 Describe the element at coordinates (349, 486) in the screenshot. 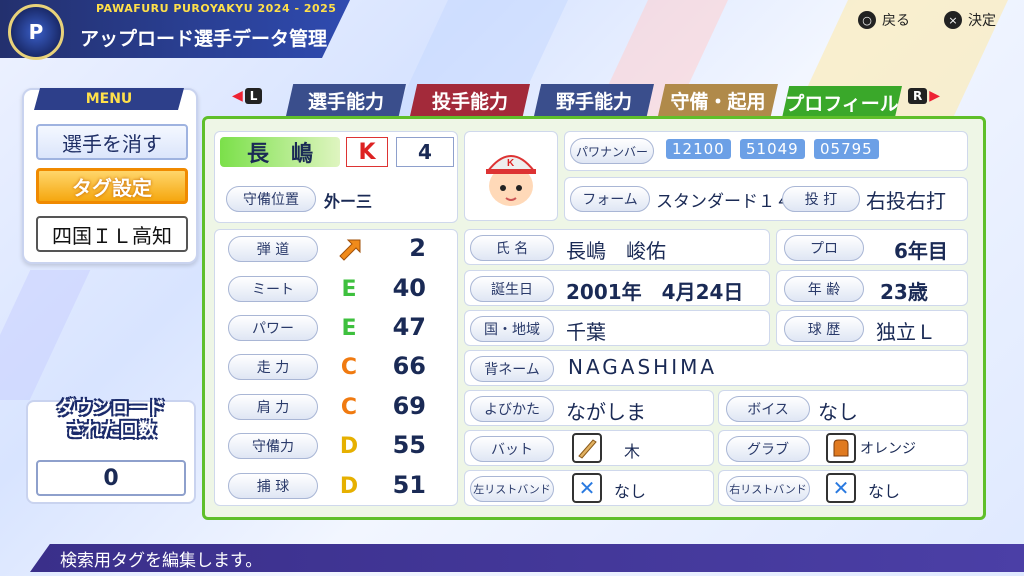

I see `catching-grade: D` at that location.